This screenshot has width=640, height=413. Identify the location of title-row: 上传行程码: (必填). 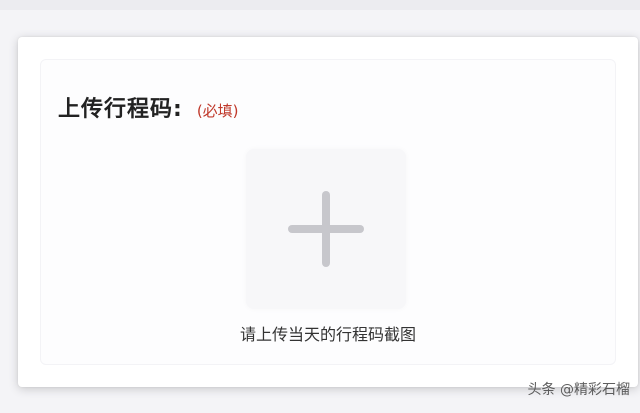
(148, 107).